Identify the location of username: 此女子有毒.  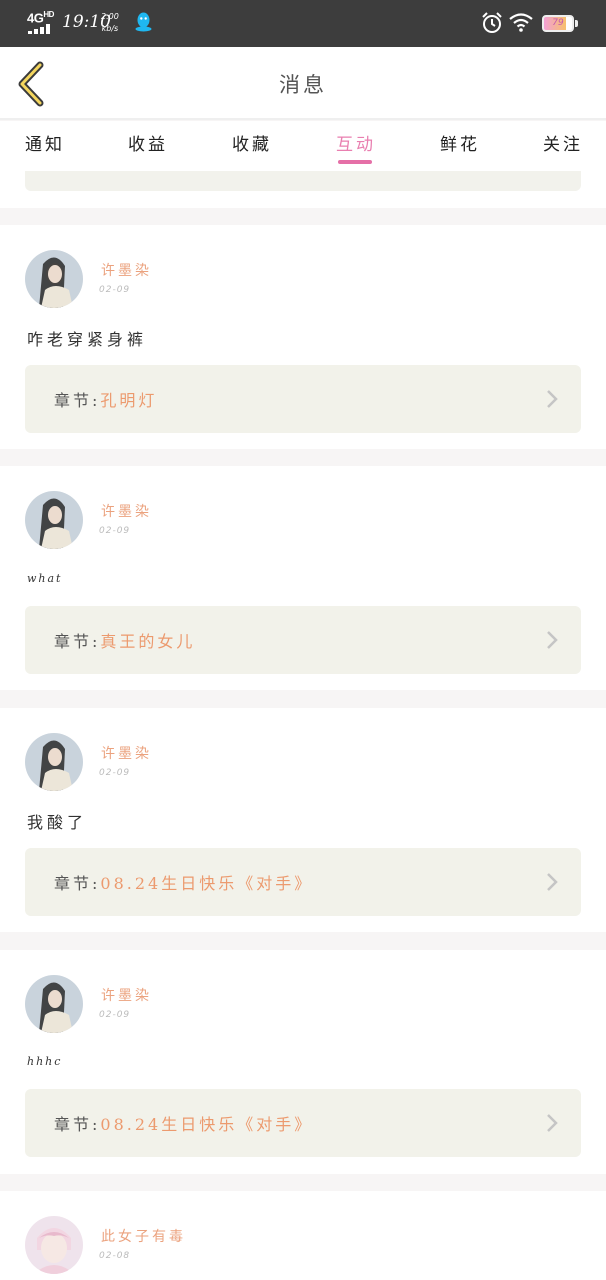
(143, 1236).